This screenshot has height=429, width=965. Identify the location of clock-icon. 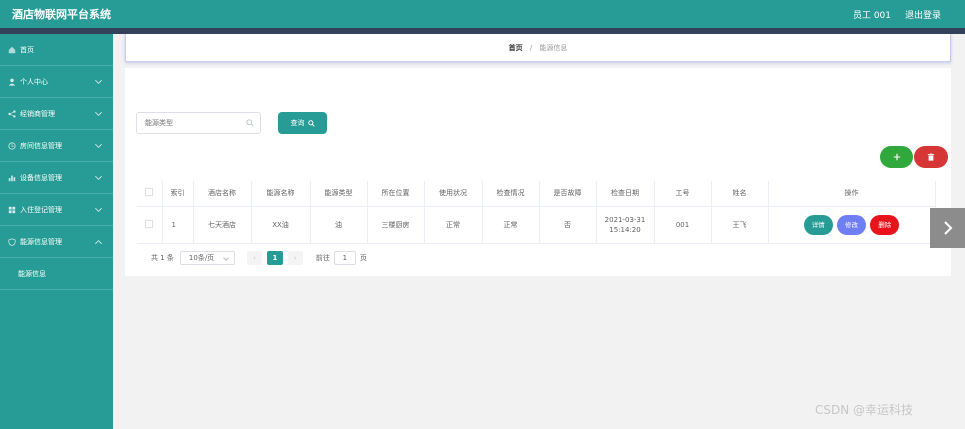
(12, 145).